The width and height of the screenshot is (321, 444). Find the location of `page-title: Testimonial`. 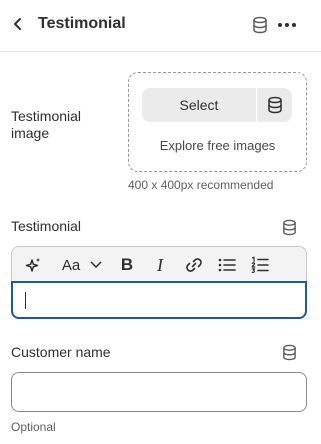

page-title: Testimonial is located at coordinates (82, 23).